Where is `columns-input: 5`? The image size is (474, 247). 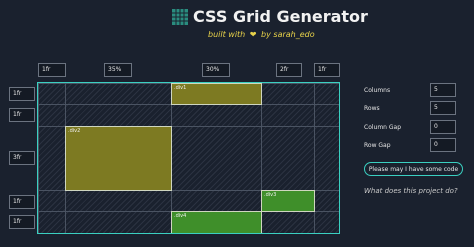 columns-input: 5 is located at coordinates (443, 90).